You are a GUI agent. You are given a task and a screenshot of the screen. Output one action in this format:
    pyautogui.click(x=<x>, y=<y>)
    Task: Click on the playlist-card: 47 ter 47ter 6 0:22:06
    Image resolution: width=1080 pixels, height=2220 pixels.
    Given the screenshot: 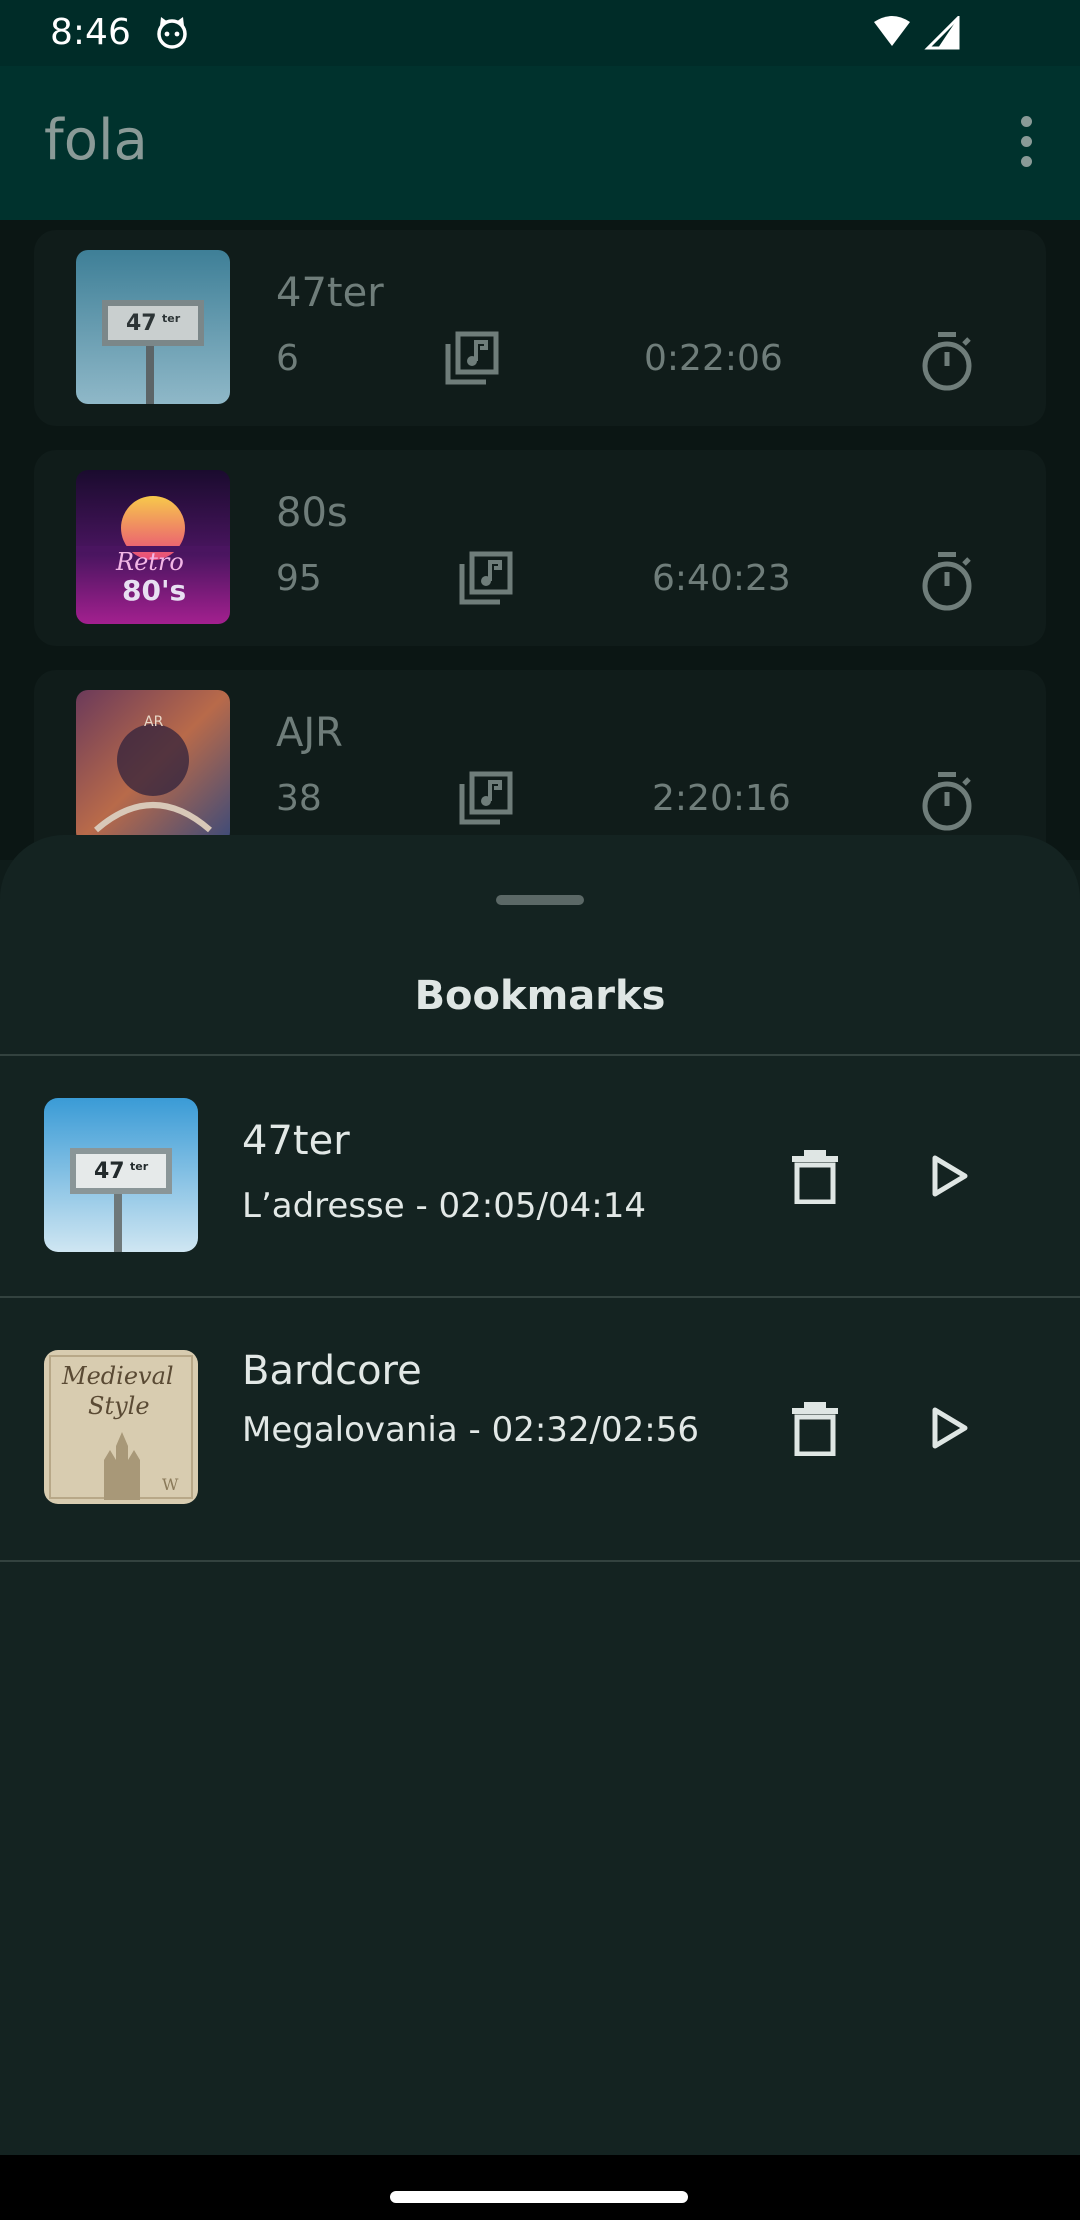 What is the action you would take?
    pyautogui.click(x=540, y=328)
    